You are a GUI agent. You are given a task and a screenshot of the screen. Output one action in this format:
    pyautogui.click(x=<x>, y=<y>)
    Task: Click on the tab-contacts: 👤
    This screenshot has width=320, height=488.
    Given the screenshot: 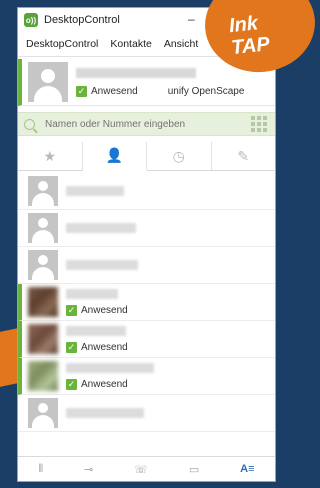 What is the action you would take?
    pyautogui.click(x=114, y=156)
    